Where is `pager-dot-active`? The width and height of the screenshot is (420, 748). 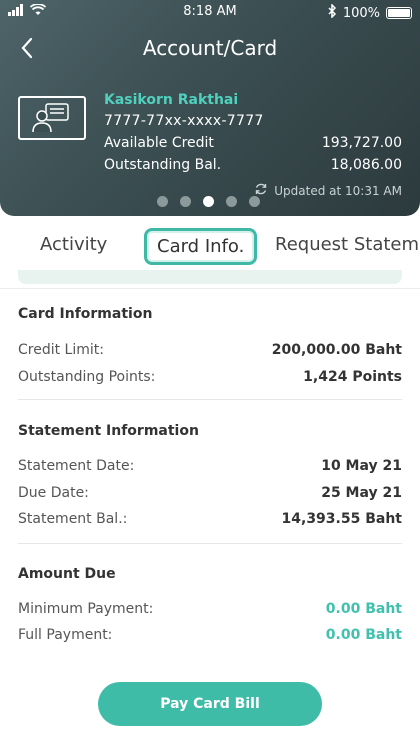 pager-dot-active is located at coordinates (208, 201).